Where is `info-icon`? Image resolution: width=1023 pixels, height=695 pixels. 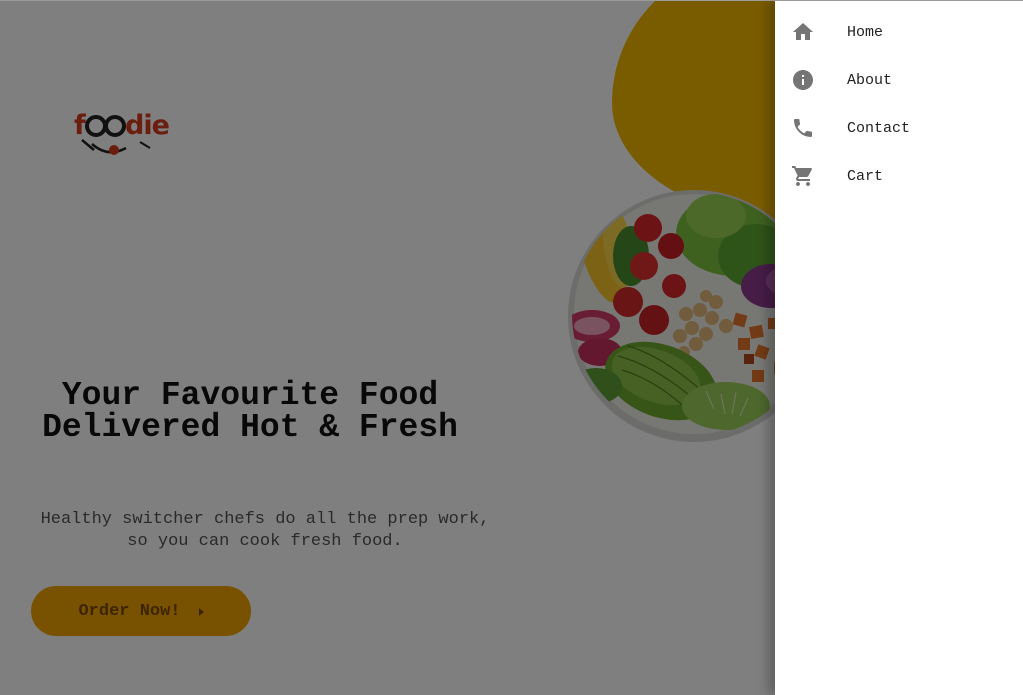
info-icon is located at coordinates (803, 80).